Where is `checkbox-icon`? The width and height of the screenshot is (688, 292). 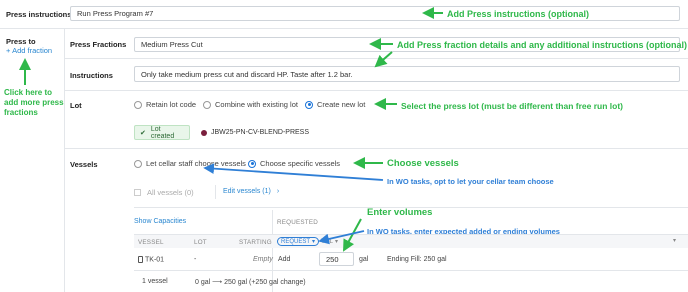 checkbox-icon is located at coordinates (137, 192).